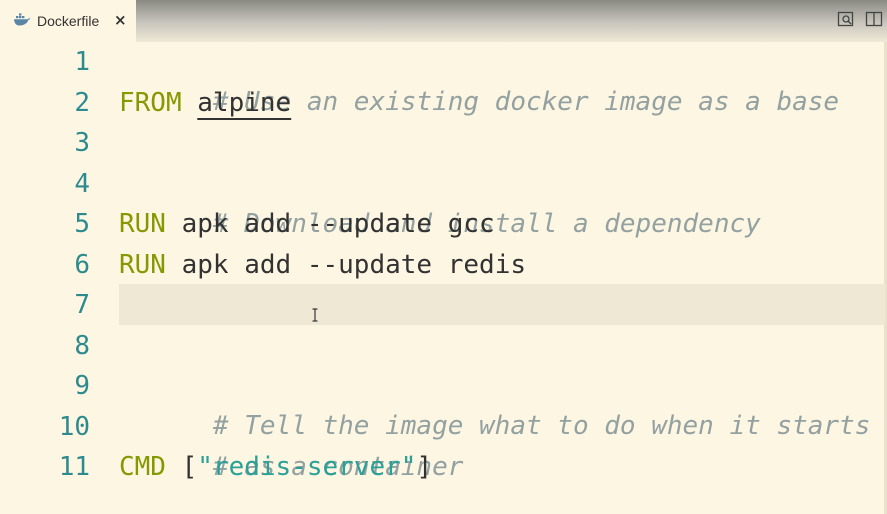 The image size is (887, 514). I want to click on open-preview-icon, so click(846, 19).